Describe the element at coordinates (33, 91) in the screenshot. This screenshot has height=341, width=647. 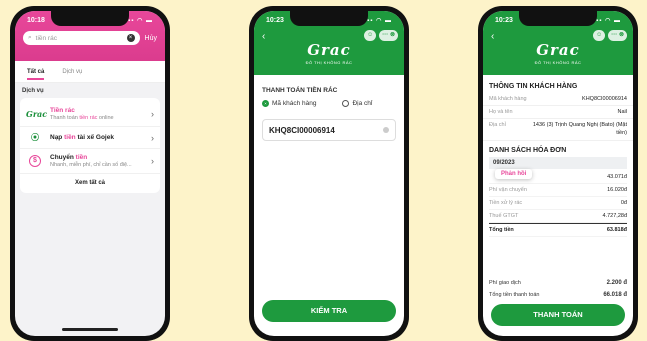
I see `section-label: Dịch vụ` at that location.